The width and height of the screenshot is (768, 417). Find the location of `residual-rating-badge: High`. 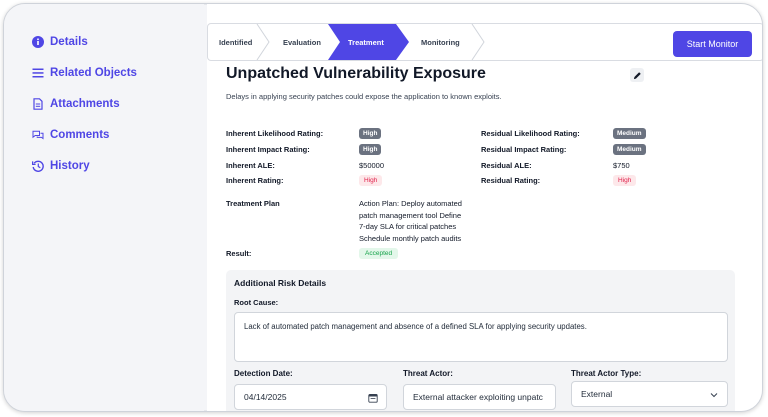

residual-rating-badge: High is located at coordinates (625, 180).